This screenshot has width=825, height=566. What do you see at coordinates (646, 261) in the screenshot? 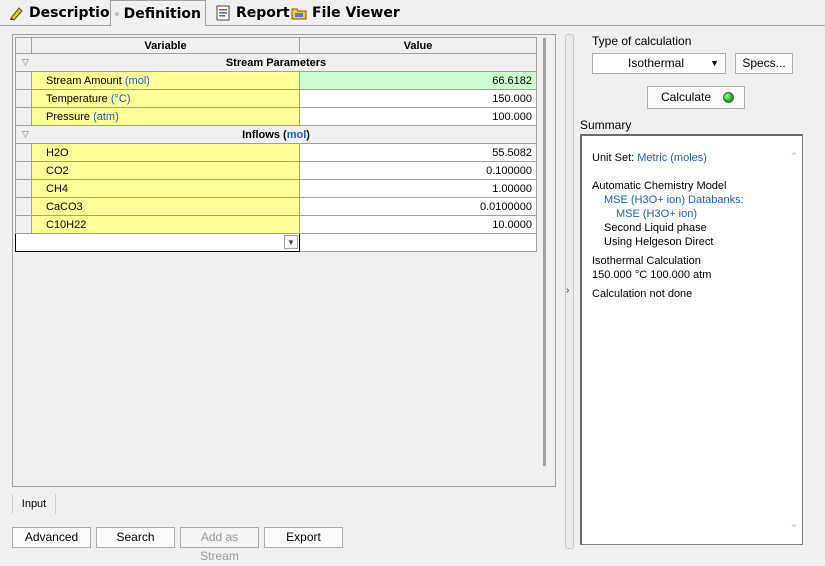
I see `calculation-type-text: Isothermal Calculation` at bounding box center [646, 261].